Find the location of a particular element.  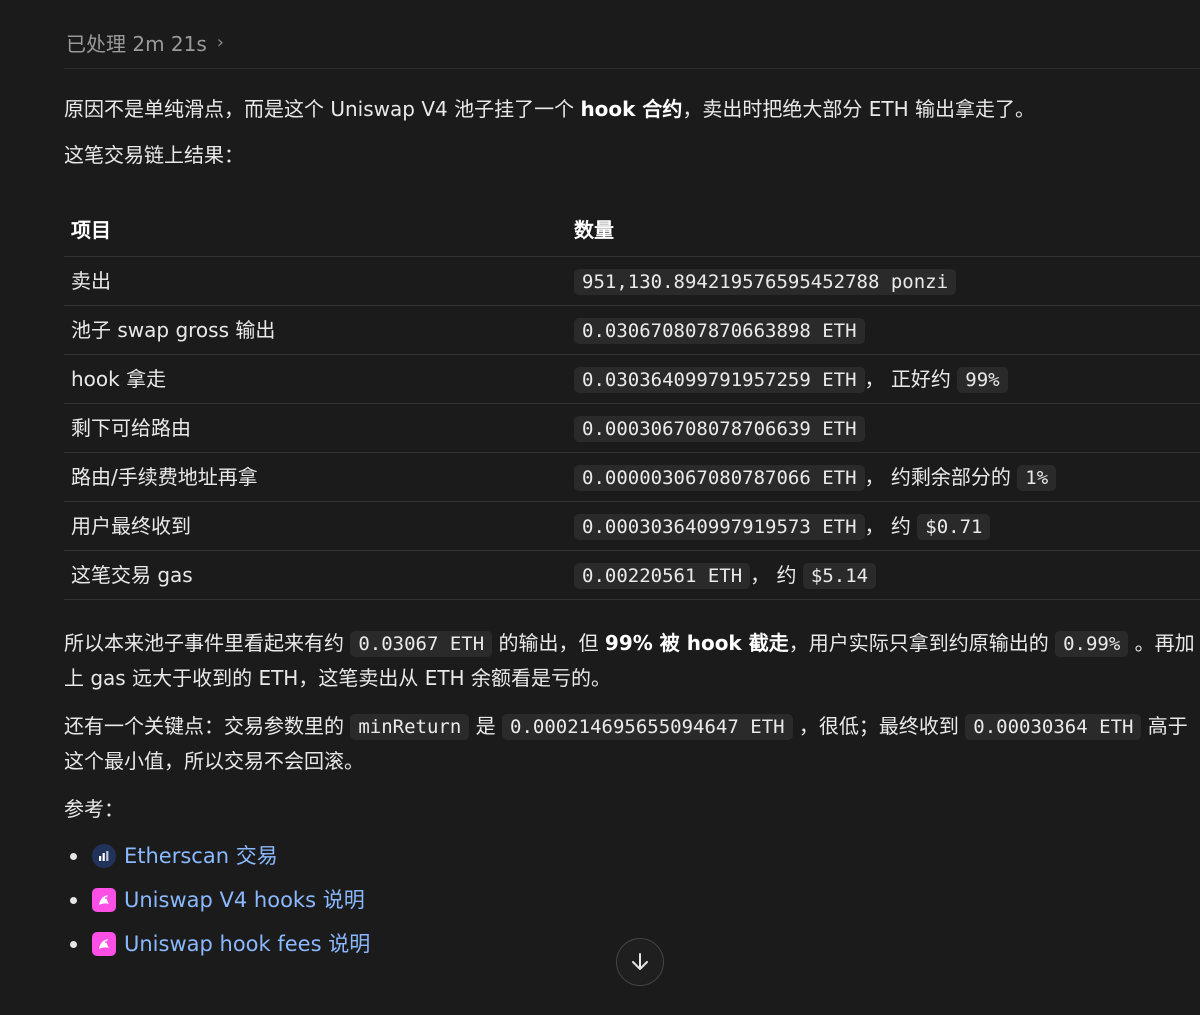

amount-note-code: $0.71 is located at coordinates (954, 526).